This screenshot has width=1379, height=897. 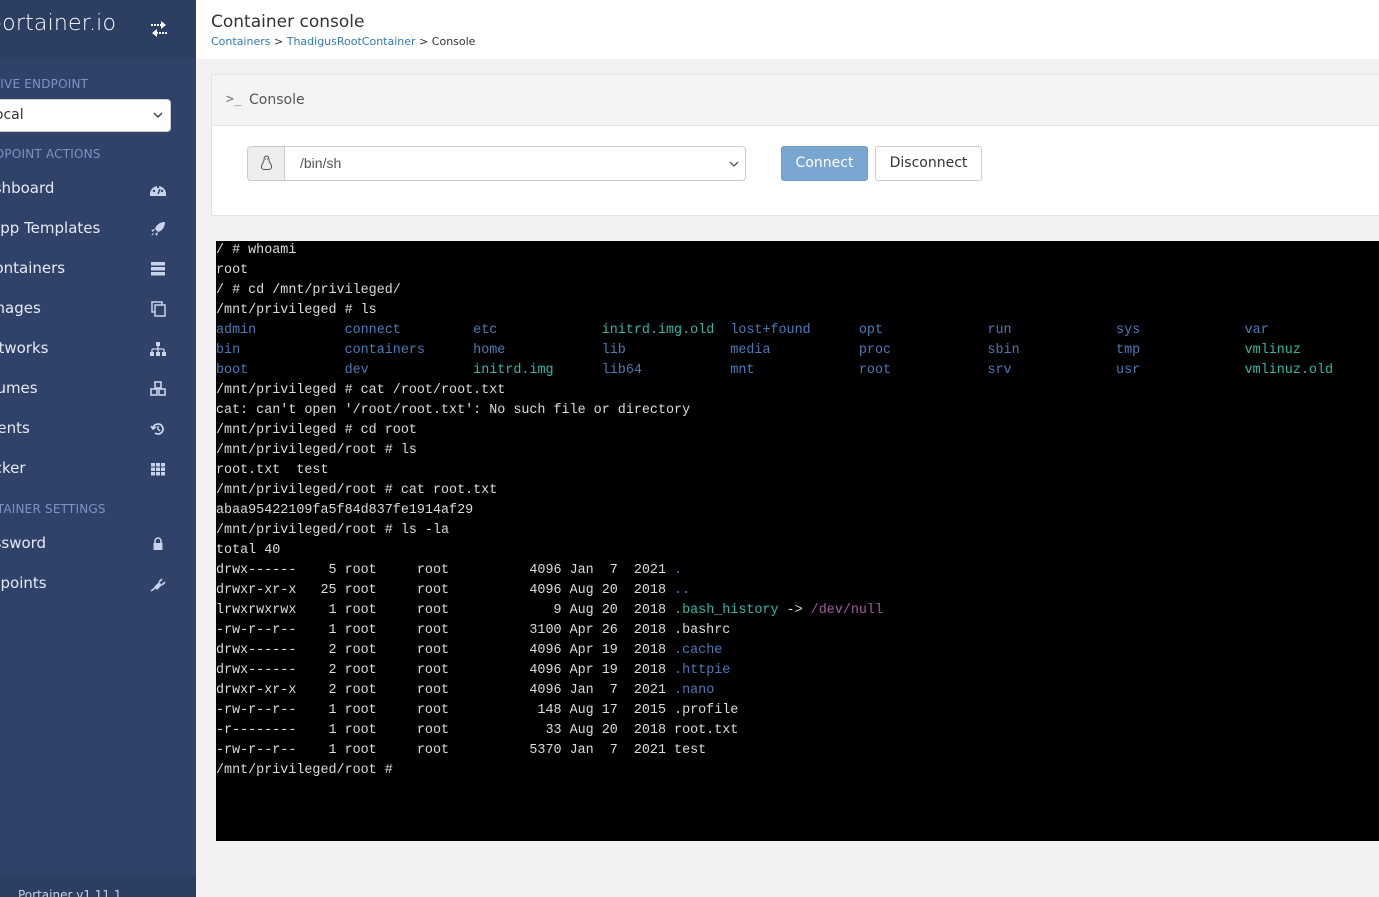 I want to click on sidebar-item-images: Images, so click(x=98, y=309).